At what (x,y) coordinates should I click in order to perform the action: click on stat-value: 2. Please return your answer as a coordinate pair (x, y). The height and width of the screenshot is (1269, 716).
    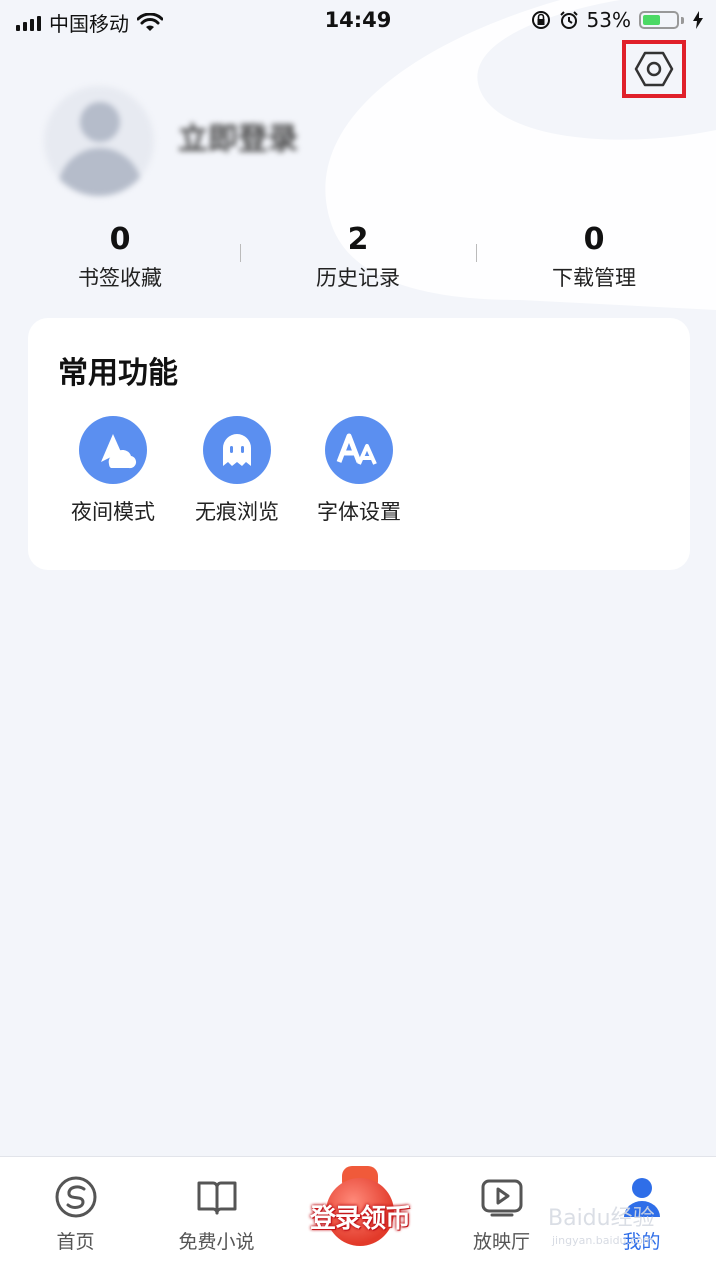
    Looking at the image, I should click on (358, 239).